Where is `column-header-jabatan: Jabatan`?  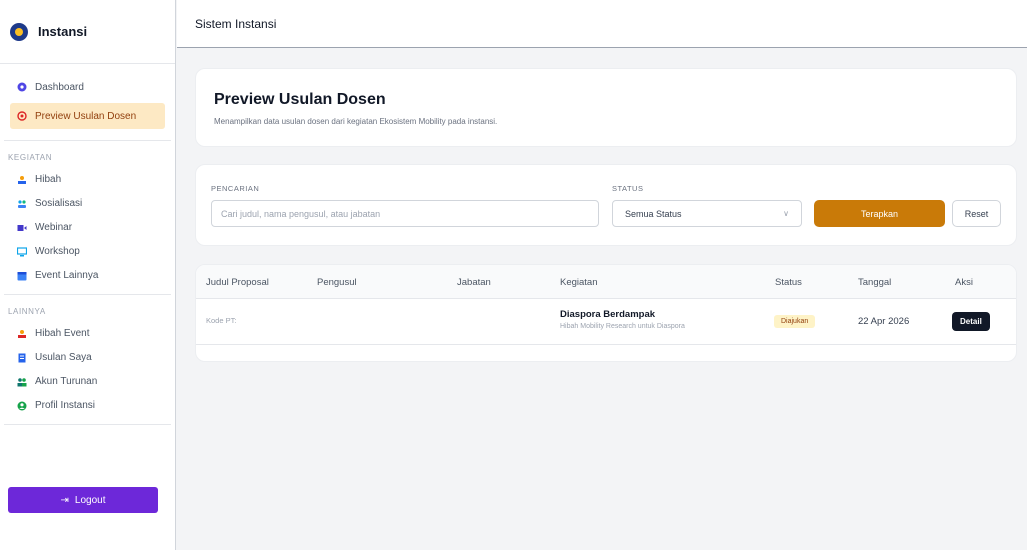 column-header-jabatan: Jabatan is located at coordinates (474, 282).